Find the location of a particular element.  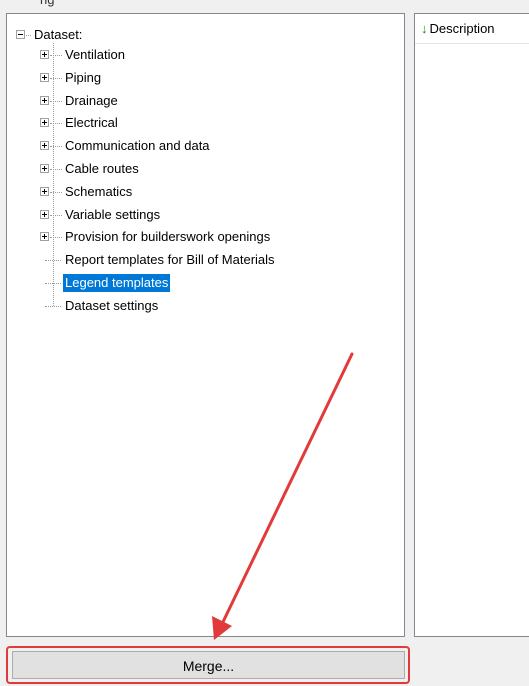

annotation-arrow-line is located at coordinates (287, 489).